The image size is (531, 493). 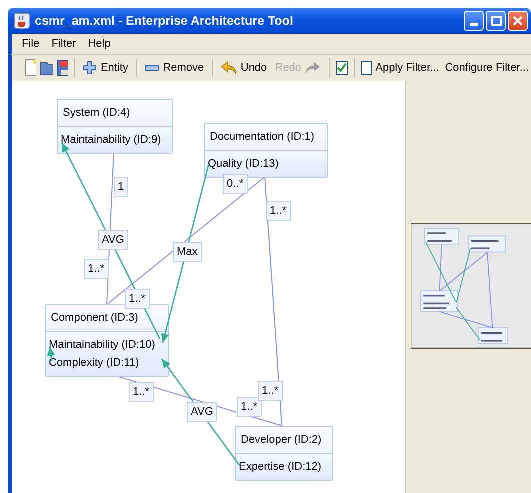 I want to click on attribute-label: Expertise (ID:12), so click(x=281, y=467).